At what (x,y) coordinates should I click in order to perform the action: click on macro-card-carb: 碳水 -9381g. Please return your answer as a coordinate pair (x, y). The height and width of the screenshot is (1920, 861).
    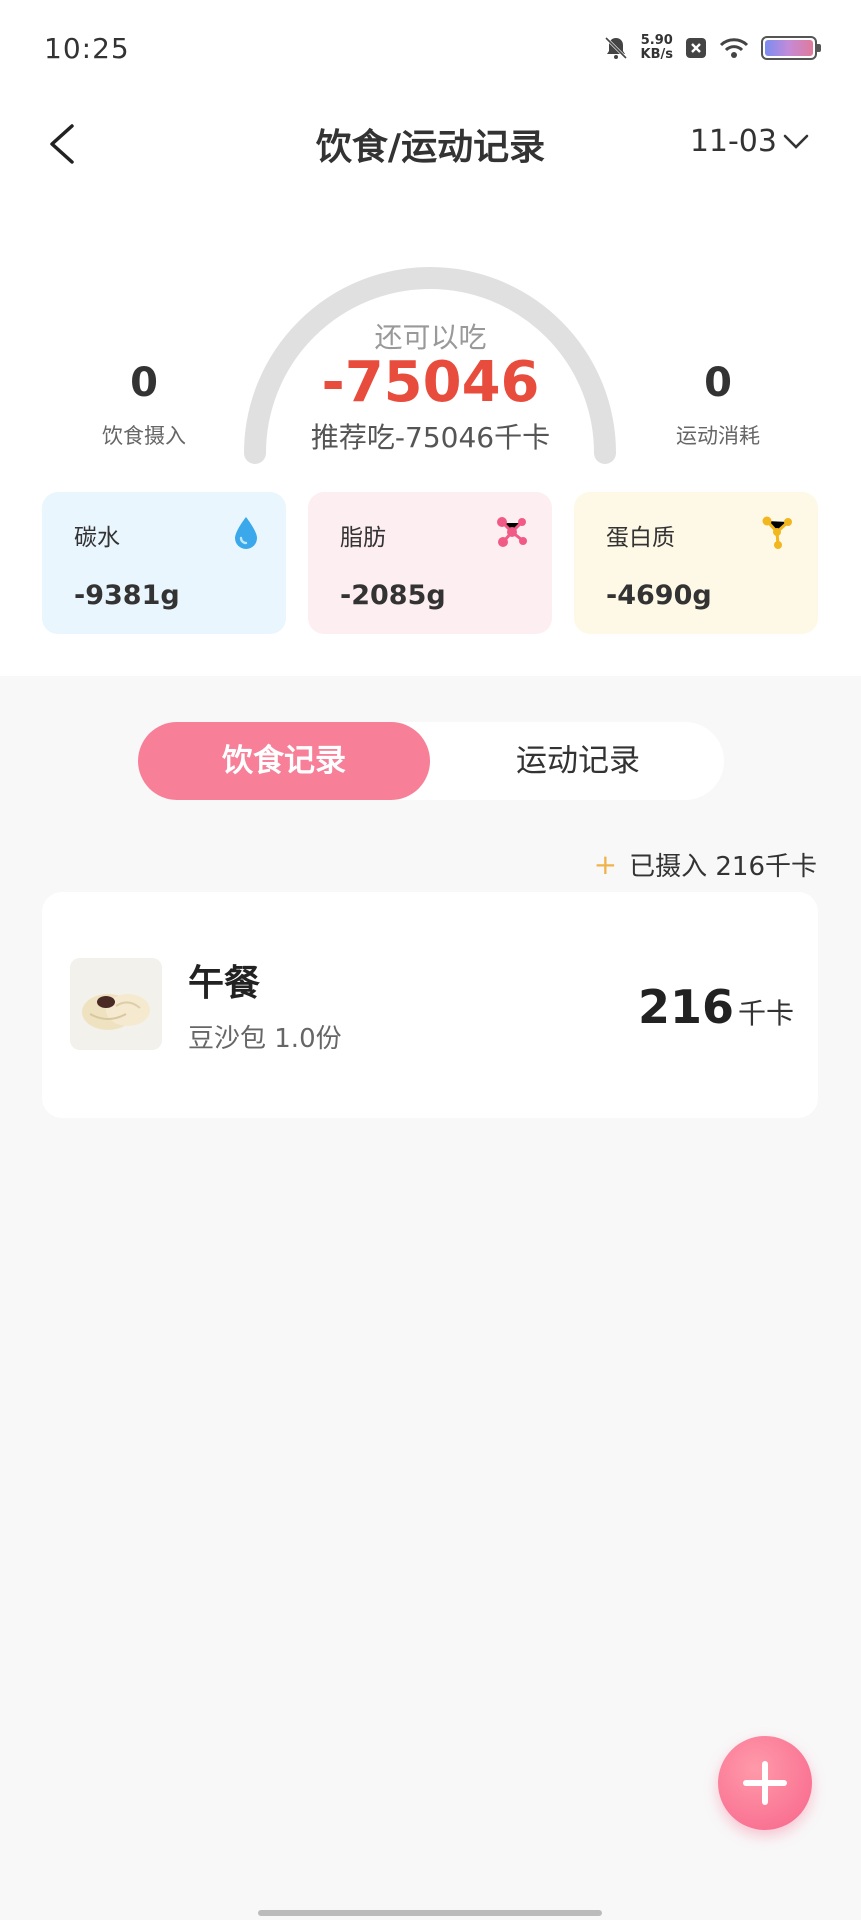
    Looking at the image, I should click on (164, 563).